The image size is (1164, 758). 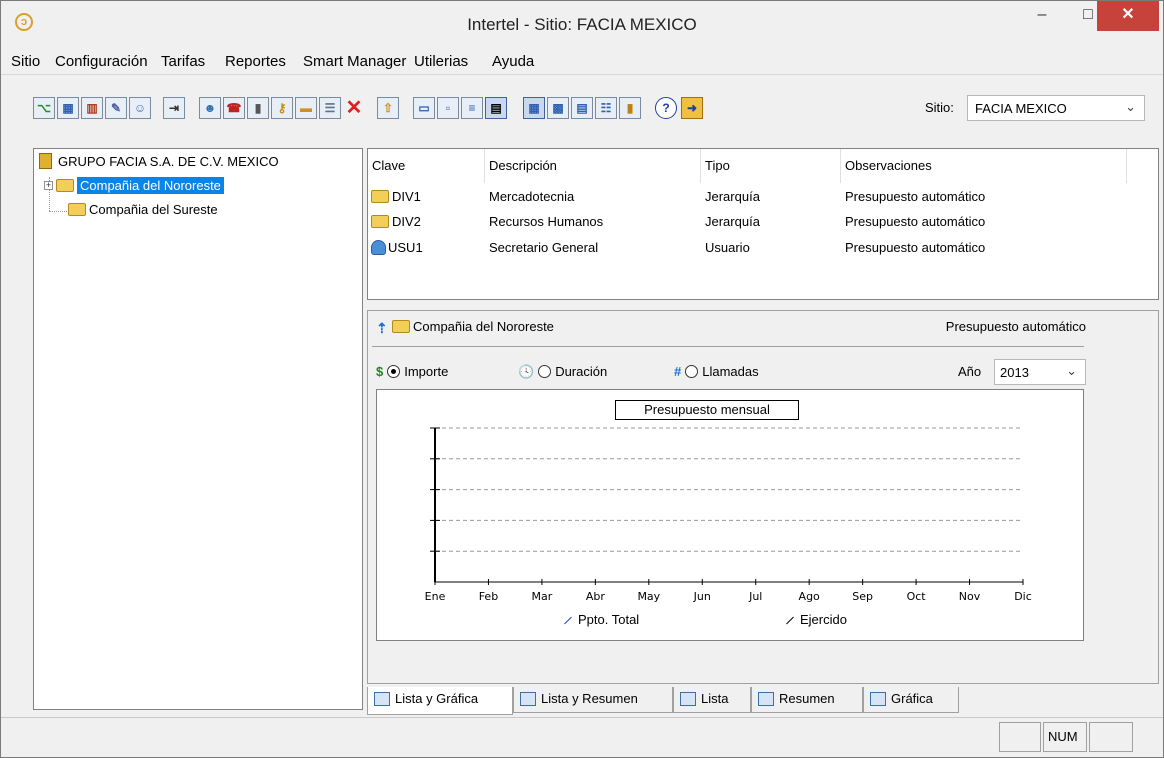 What do you see at coordinates (210, 108) in the screenshot?
I see `add-user-icon: ☻` at bounding box center [210, 108].